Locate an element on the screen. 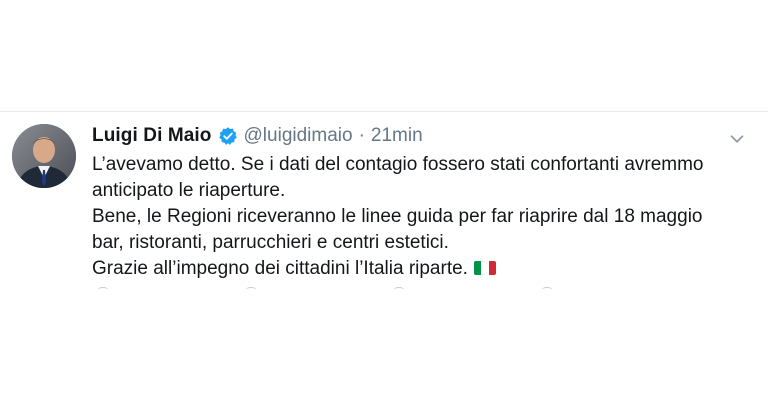 This screenshot has width=768, height=400. author-handle: @luigidimaio is located at coordinates (298, 136).